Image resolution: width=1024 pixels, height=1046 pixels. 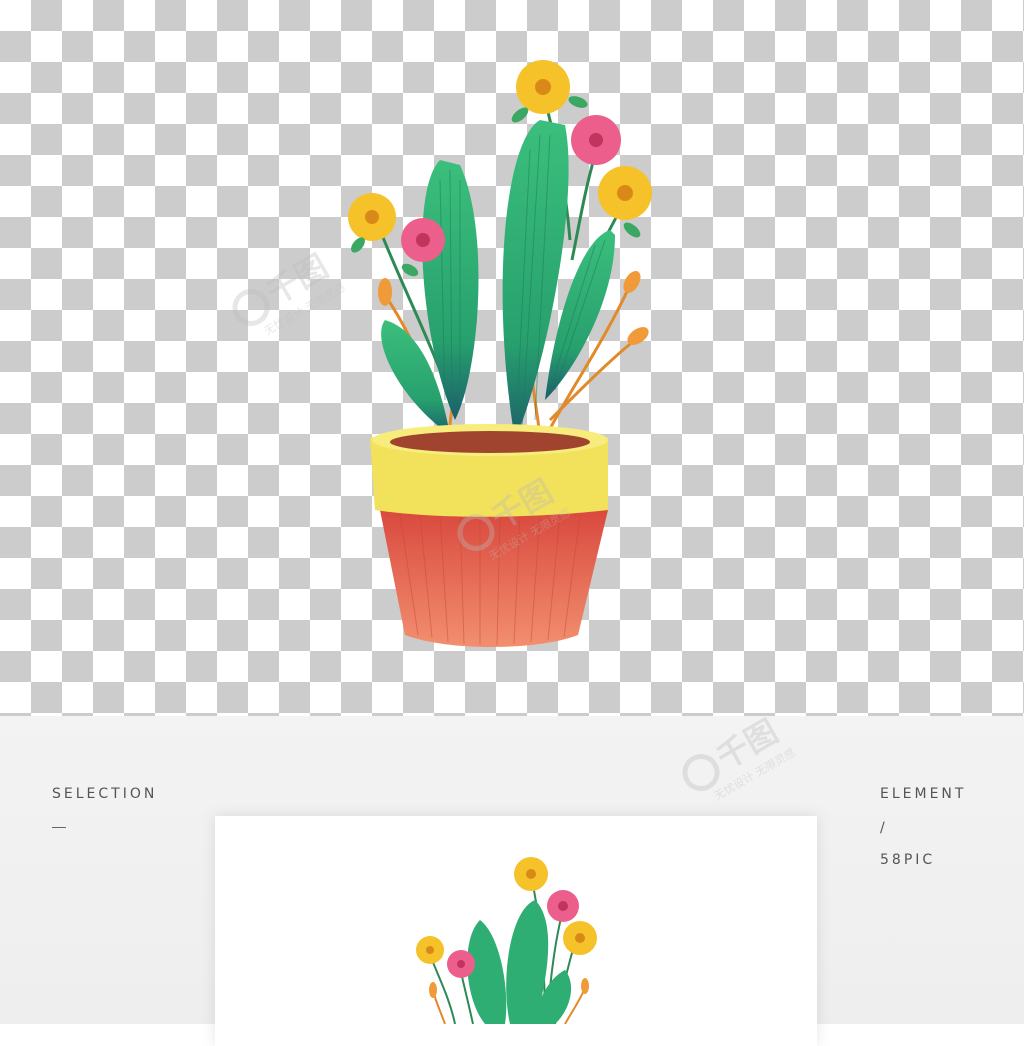 I want to click on preview-plant-illustration, so click(x=506, y=940).